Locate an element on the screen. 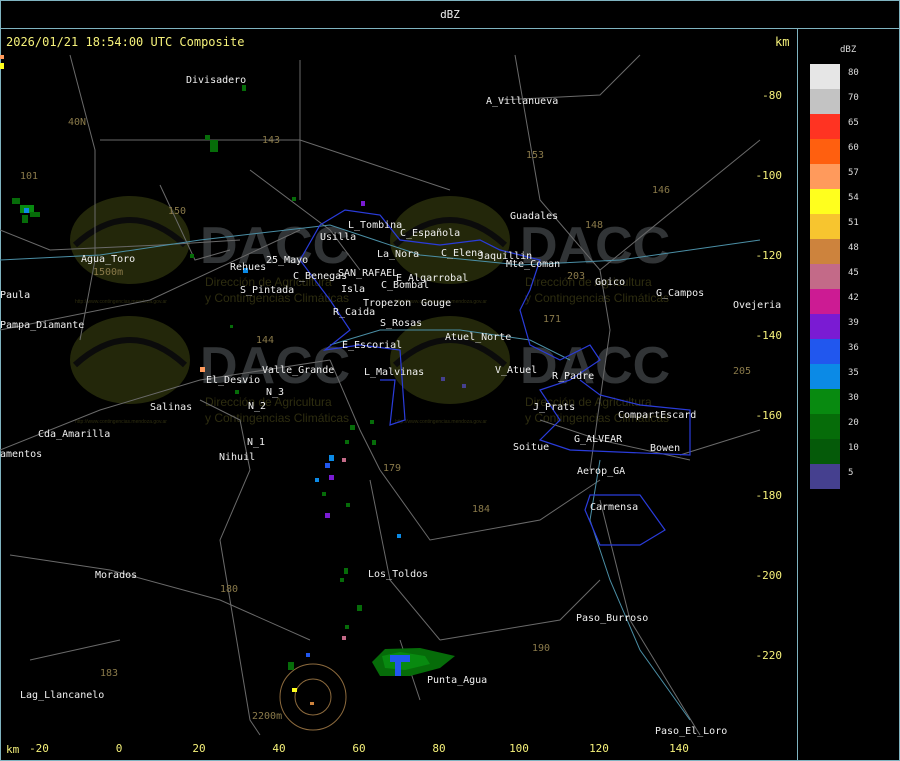  legend-label-42: 42 is located at coordinates (853, 298).